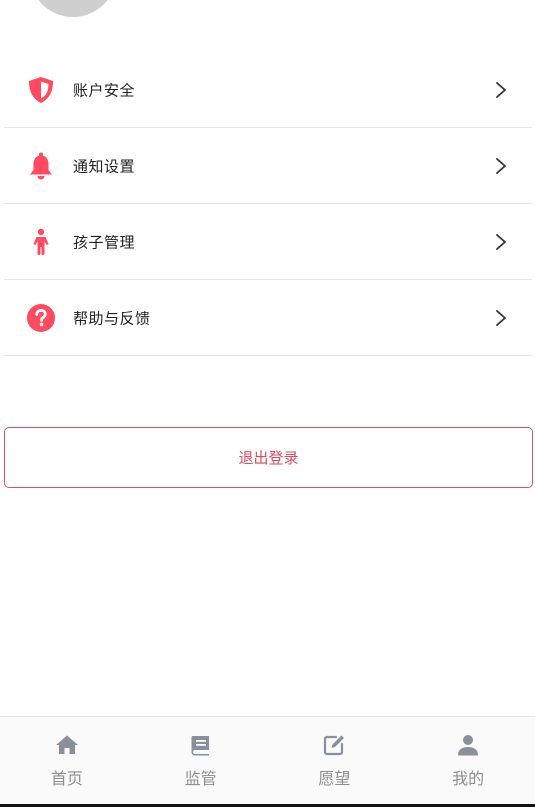 The image size is (535, 807). I want to click on question-icon, so click(41, 318).